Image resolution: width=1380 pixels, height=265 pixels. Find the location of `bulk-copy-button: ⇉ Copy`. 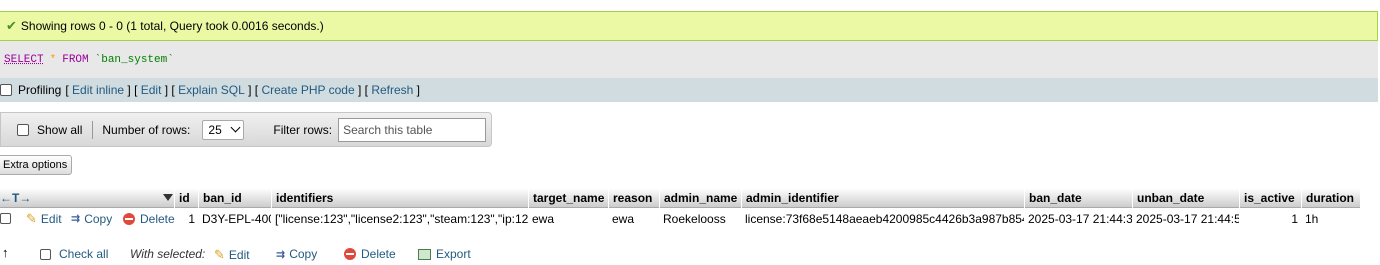

bulk-copy-button: ⇉ Copy is located at coordinates (296, 254).